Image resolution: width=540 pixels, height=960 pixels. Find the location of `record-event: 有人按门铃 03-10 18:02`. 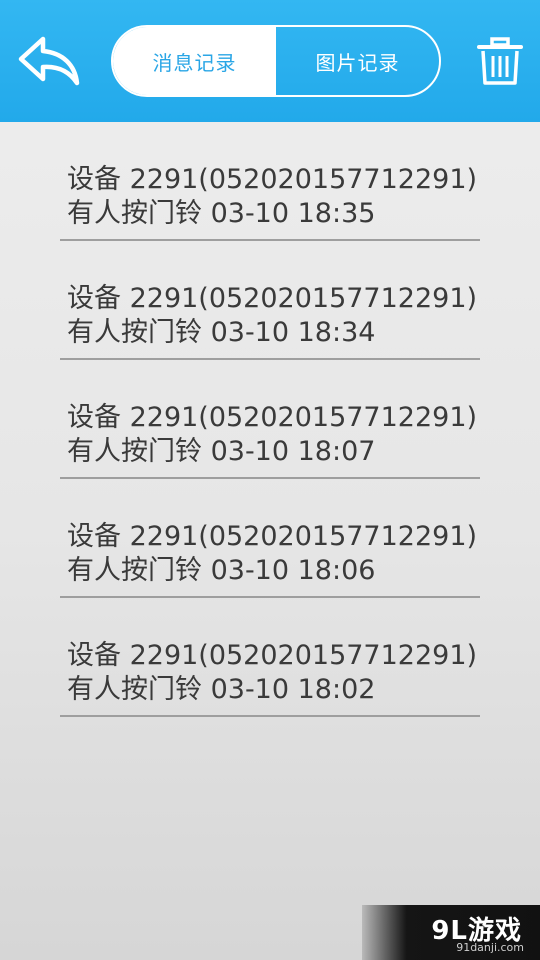

record-event: 有人按门铃 03-10 18:02 is located at coordinates (221, 689).